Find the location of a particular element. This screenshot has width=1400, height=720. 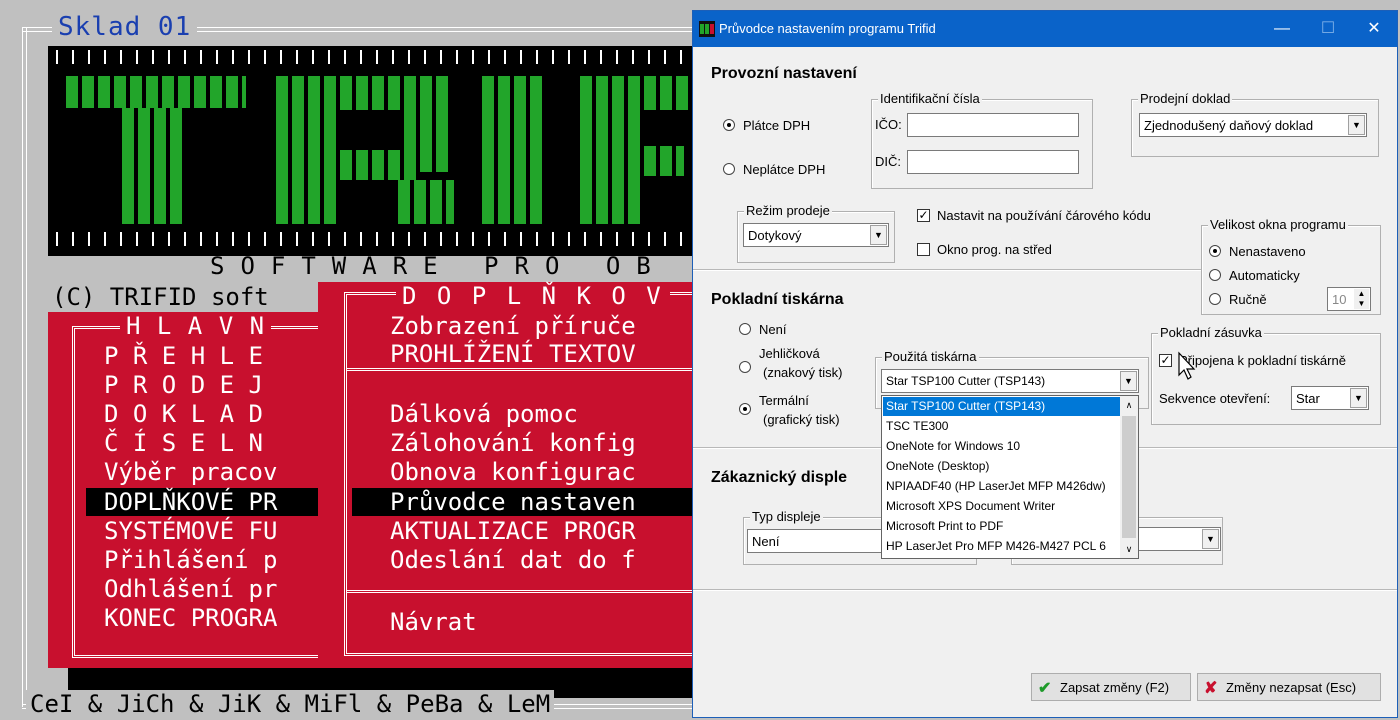

printer-jehlickova-sub: (znakový tisk) is located at coordinates (803, 372).